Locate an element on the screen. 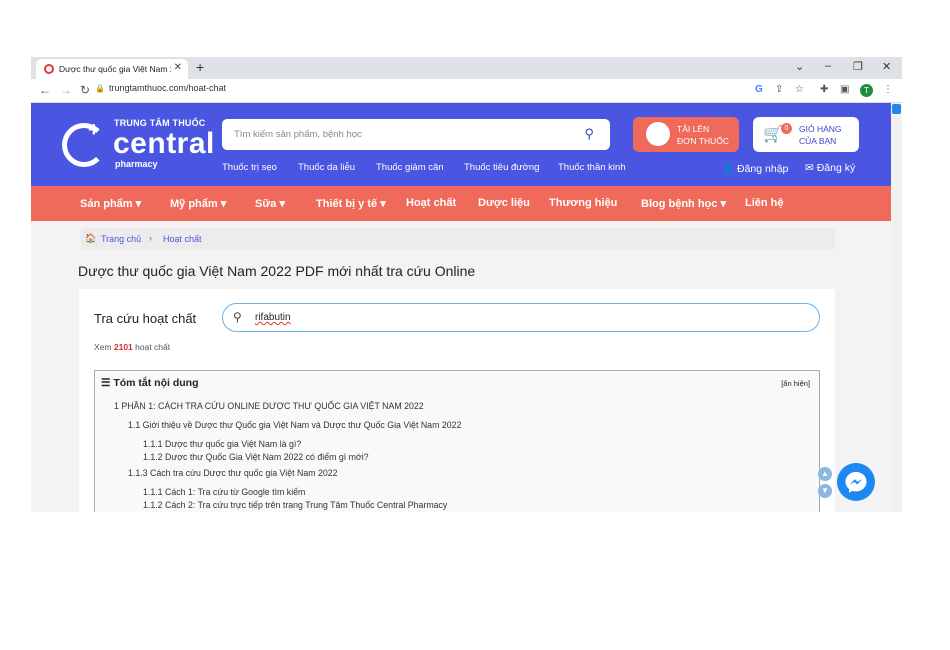 The width and height of the screenshot is (950, 650). register-link: ✉ Đăng ký is located at coordinates (830, 168).